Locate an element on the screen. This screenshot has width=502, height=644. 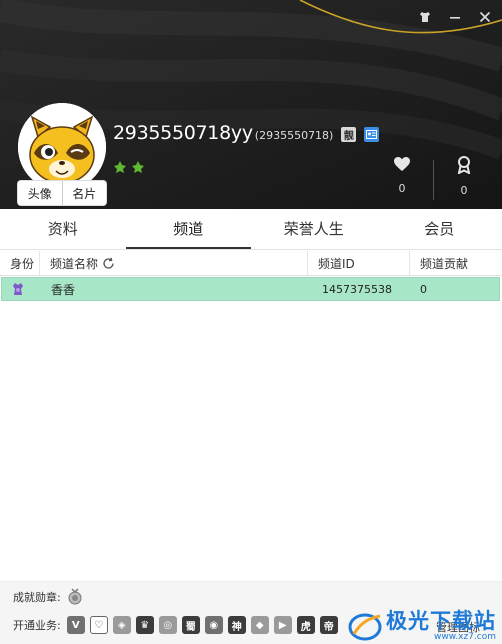
window-controls is located at coordinates (455, 17).